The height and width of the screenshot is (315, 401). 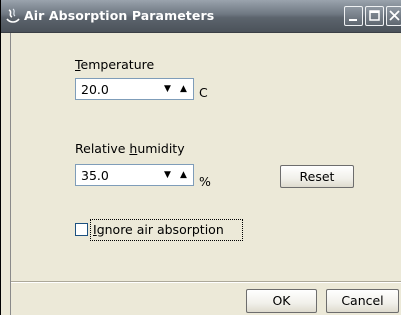 What do you see at coordinates (353, 20) in the screenshot?
I see `minimize-icon` at bounding box center [353, 20].